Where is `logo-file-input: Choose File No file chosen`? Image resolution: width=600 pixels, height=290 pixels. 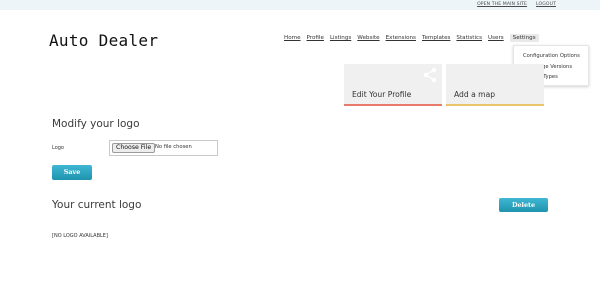 logo-file-input: Choose File No file chosen is located at coordinates (163, 148).